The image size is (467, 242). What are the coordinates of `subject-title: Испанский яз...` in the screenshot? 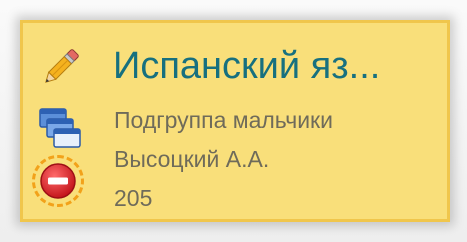 It's located at (246, 66).